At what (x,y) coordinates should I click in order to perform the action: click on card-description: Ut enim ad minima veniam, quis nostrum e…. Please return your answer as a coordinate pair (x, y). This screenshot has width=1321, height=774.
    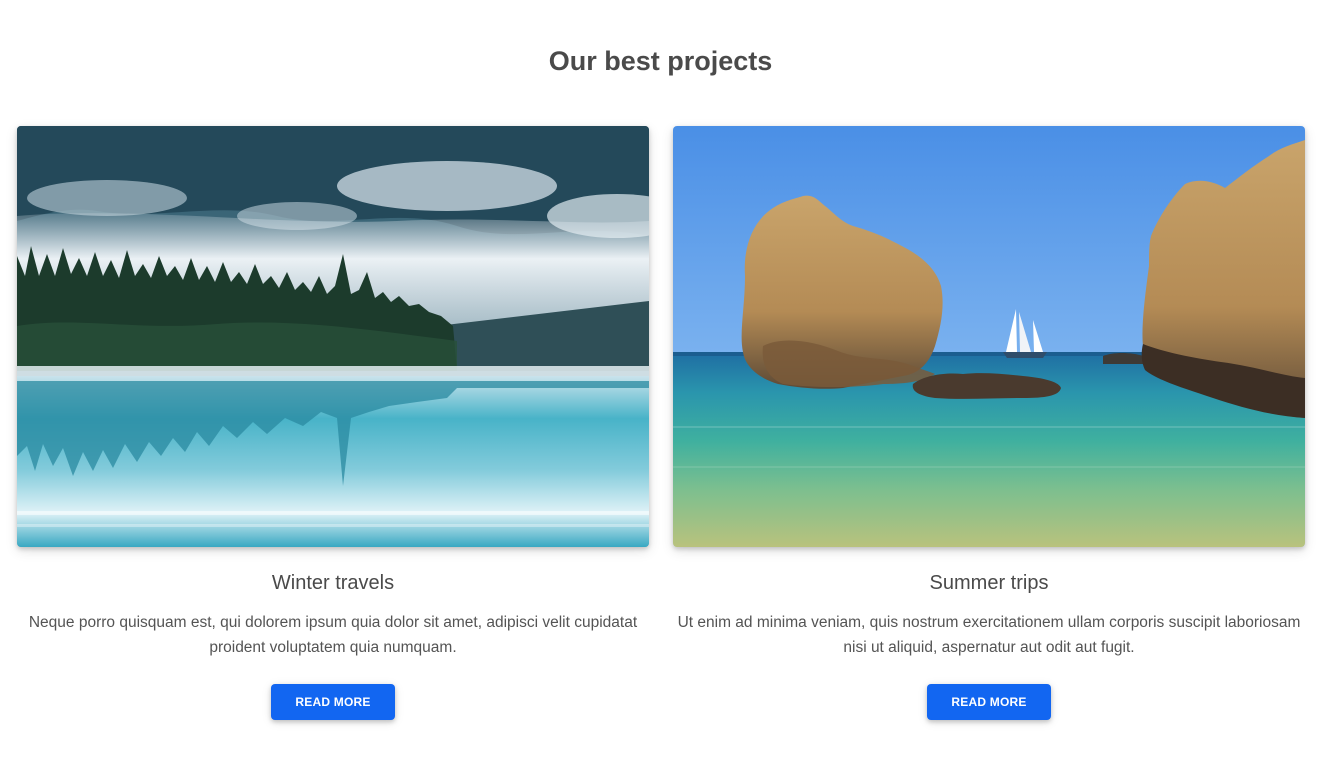
    Looking at the image, I should click on (989, 635).